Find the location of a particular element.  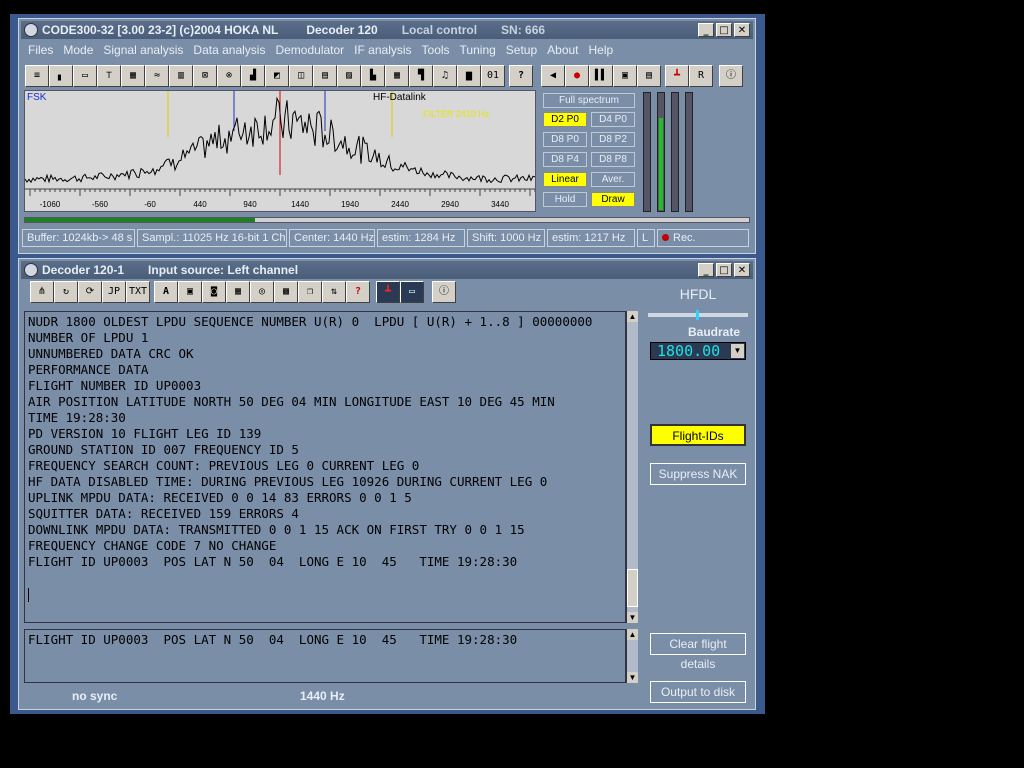

hold-button: Hold is located at coordinates (565, 199).